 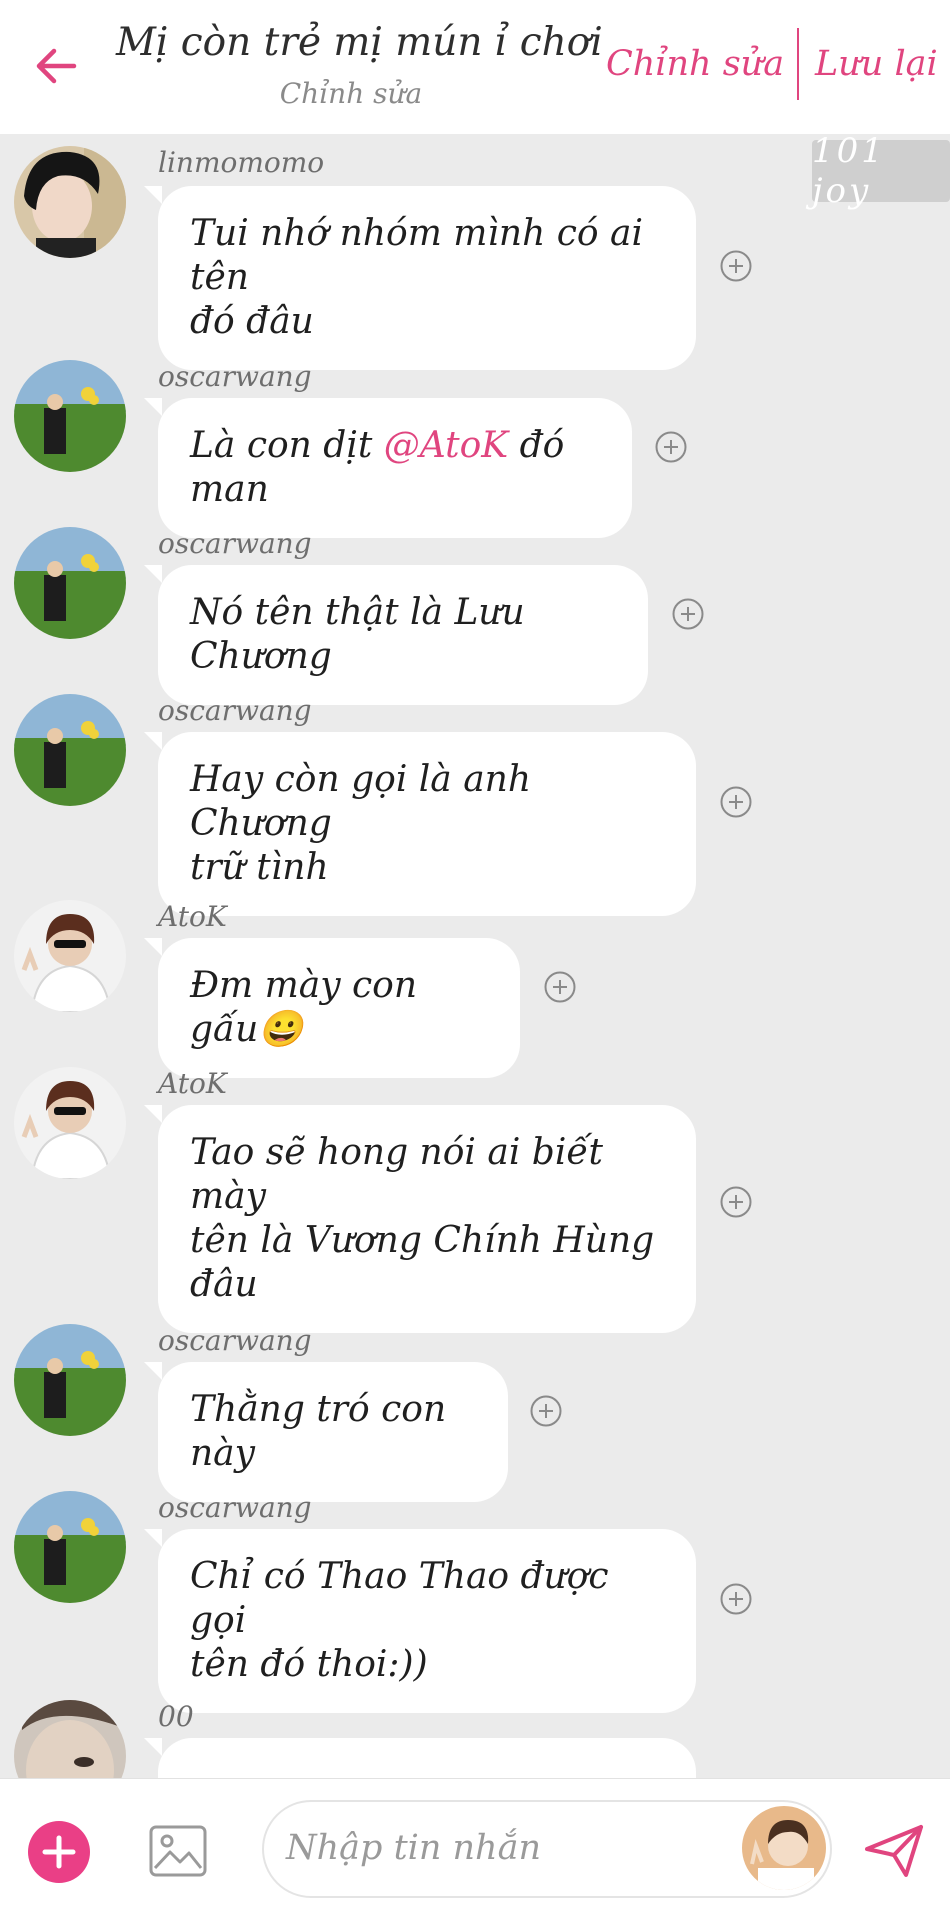 I want to click on image-icon, so click(x=178, y=1851).